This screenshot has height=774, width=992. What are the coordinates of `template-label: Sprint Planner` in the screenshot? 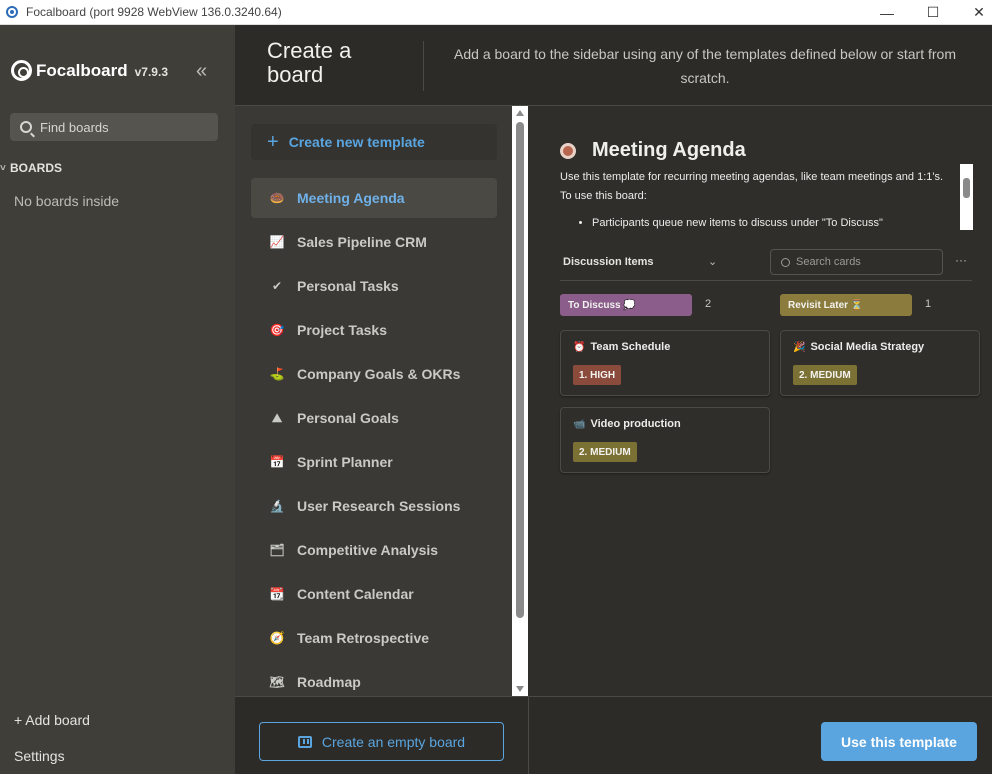 It's located at (345, 462).